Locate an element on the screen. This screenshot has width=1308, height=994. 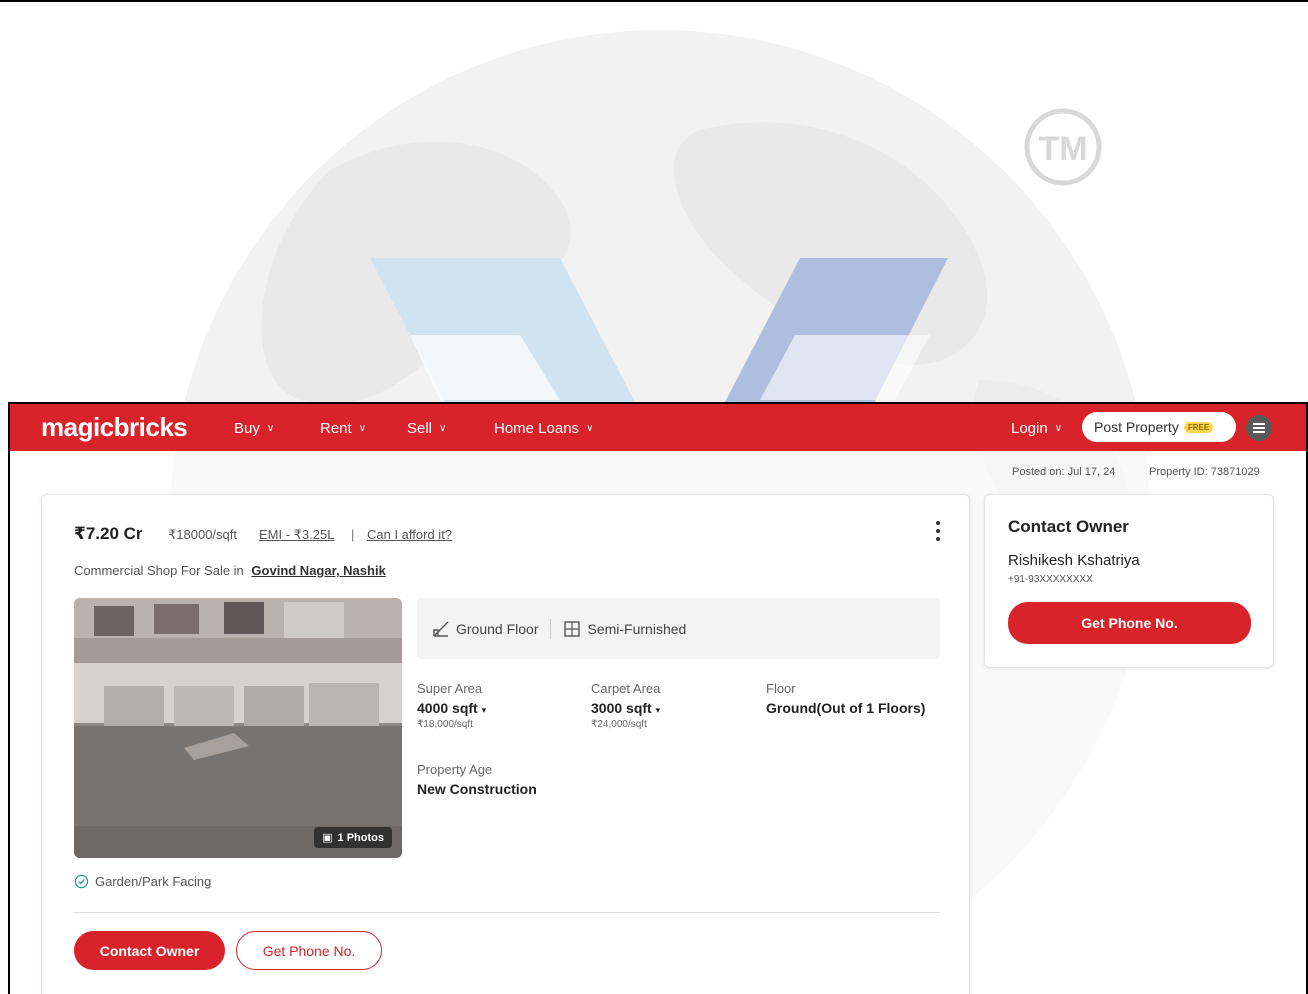
sidebar-get-phone-button: Get Phone No. is located at coordinates (1129, 623).